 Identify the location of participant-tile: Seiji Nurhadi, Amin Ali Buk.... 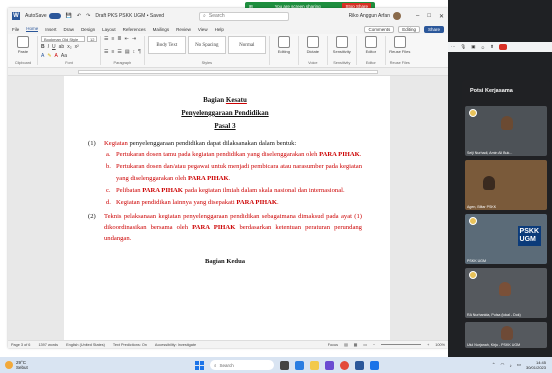
(506, 131).